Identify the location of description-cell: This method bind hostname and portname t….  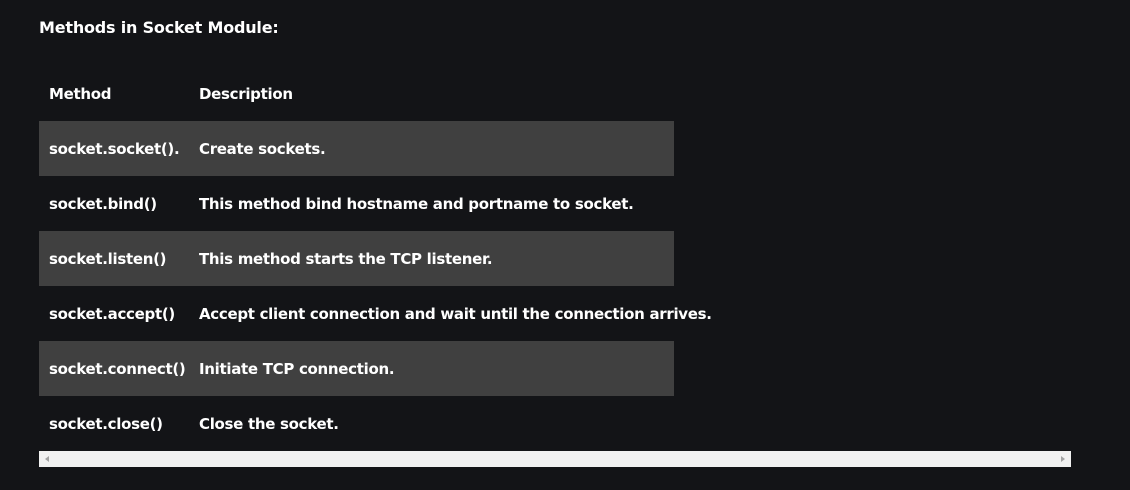
(416, 203).